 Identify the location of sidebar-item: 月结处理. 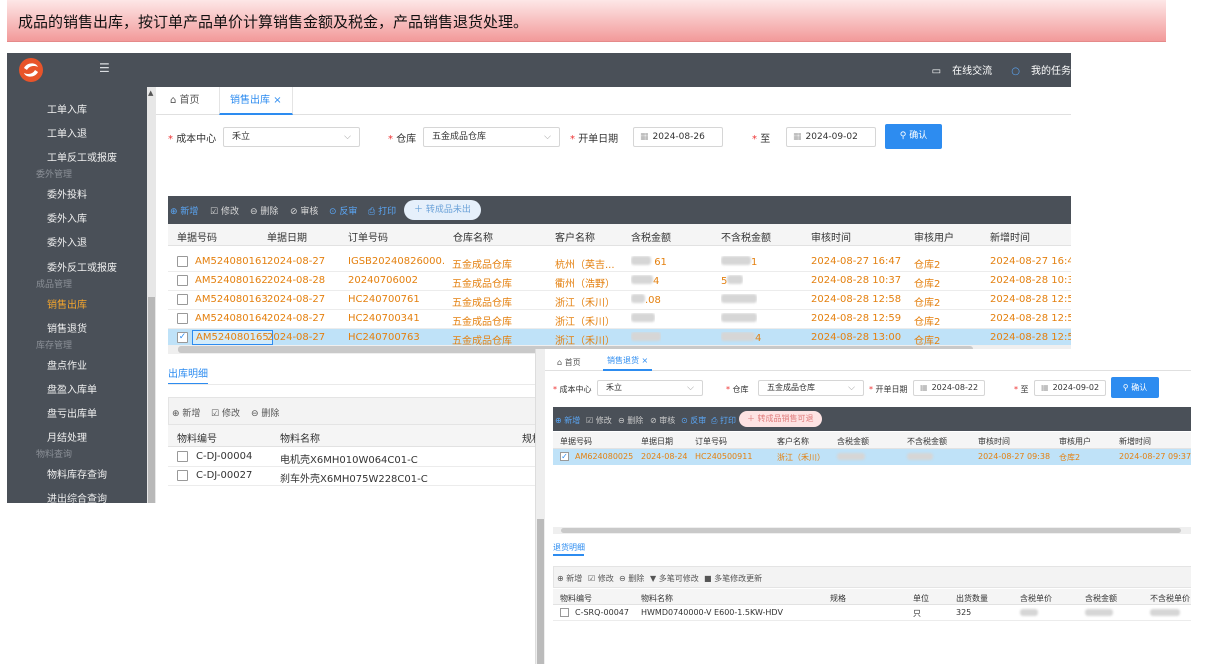
(67, 436).